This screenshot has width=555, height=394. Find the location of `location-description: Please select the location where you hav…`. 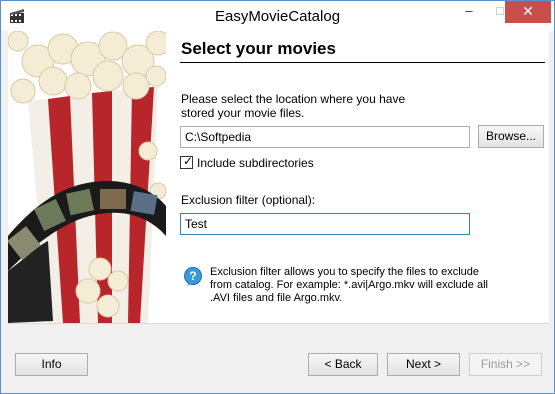

location-description: Please select the location where you hav… is located at coordinates (293, 106).